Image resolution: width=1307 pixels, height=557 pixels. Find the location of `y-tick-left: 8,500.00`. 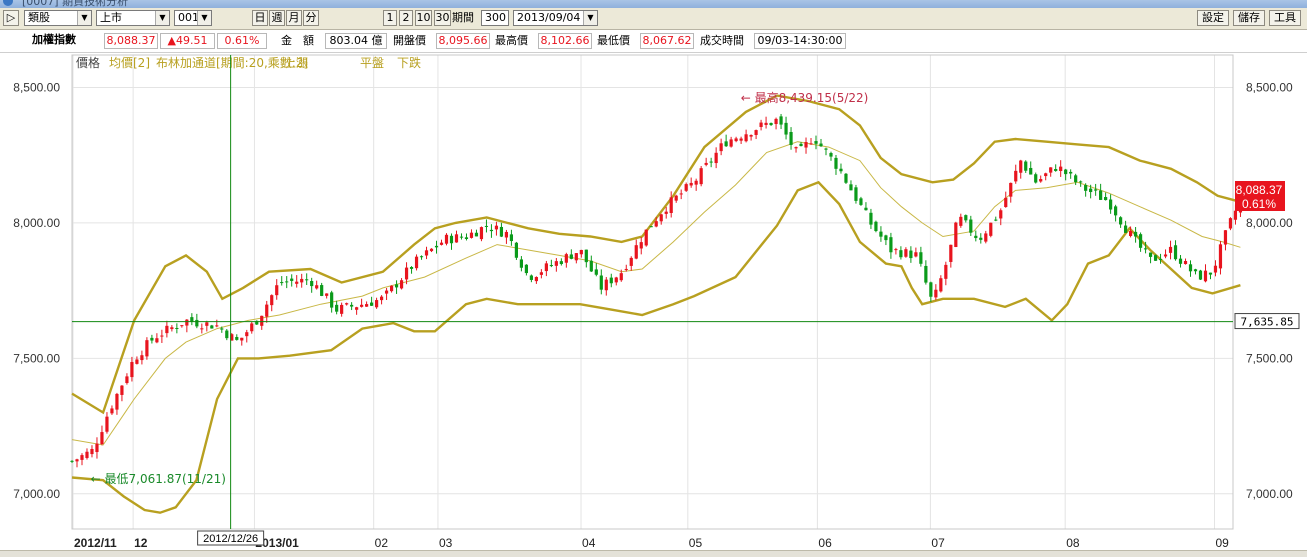

y-tick-left: 8,500.00 is located at coordinates (36, 88).